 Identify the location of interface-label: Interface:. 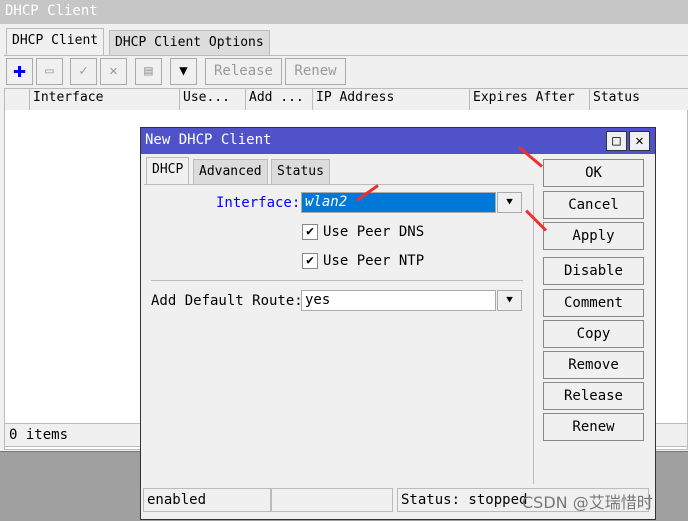
(258, 203).